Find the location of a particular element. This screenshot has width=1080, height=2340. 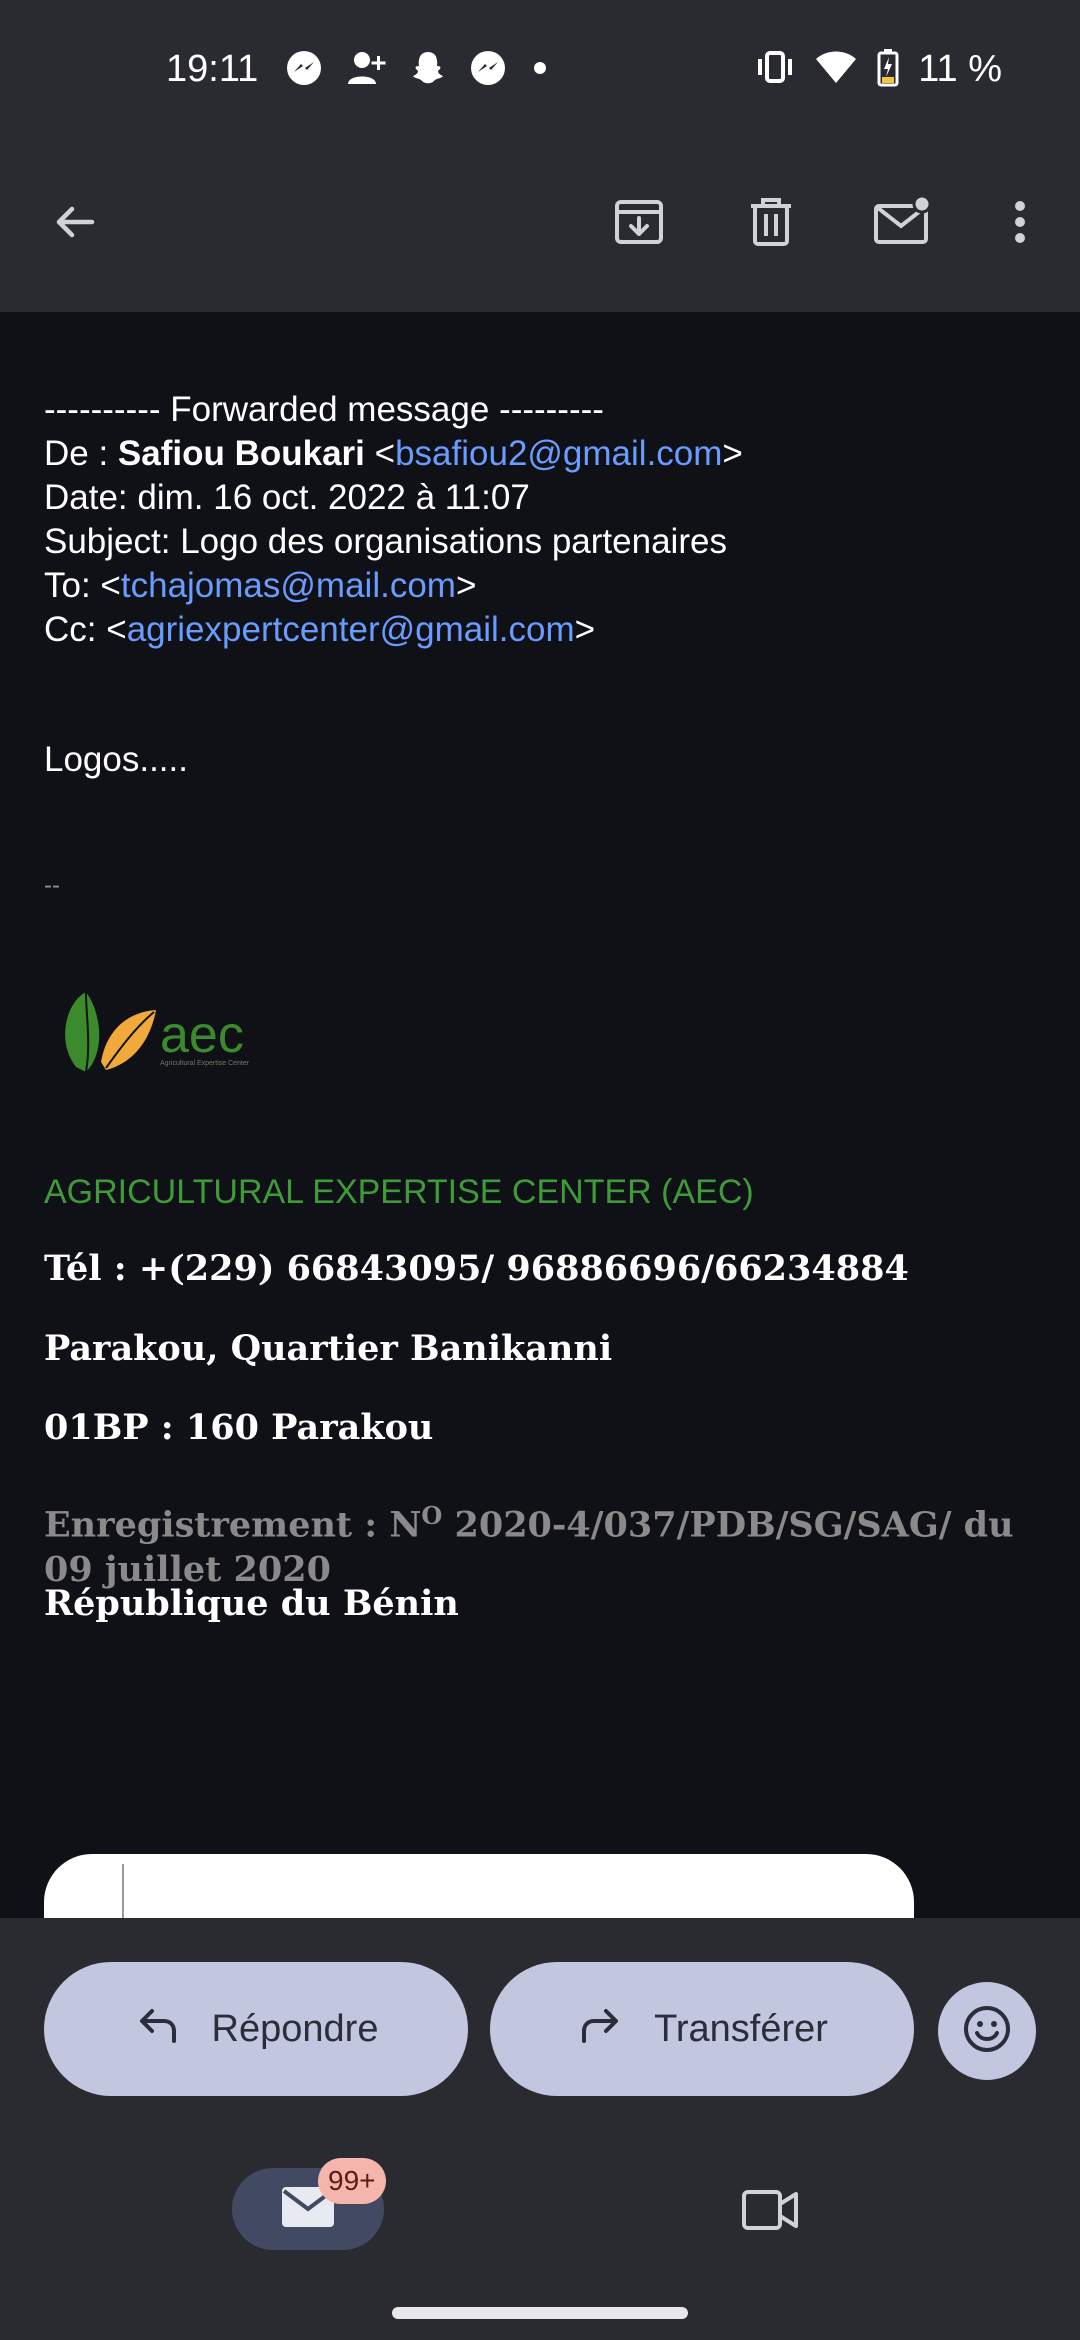

video-camera-icon is located at coordinates (770, 2212).